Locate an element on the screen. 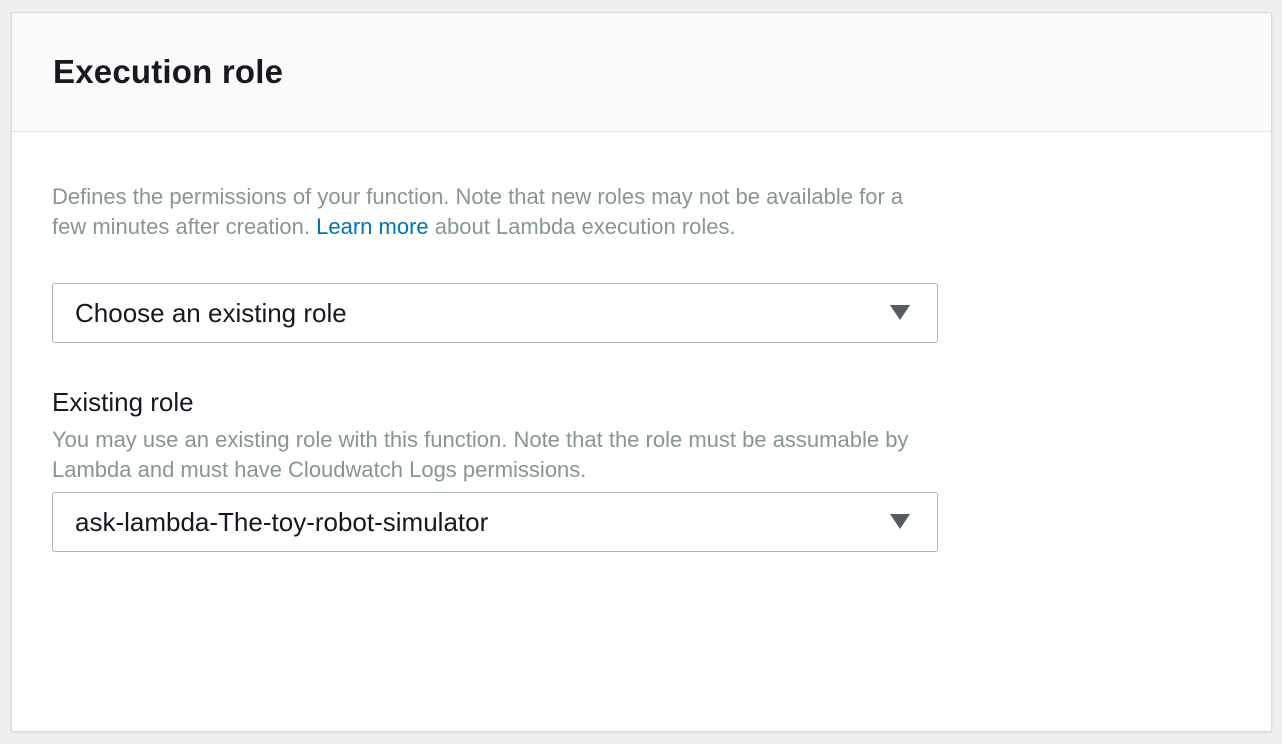  learn-more-link: Learn more is located at coordinates (372, 226).